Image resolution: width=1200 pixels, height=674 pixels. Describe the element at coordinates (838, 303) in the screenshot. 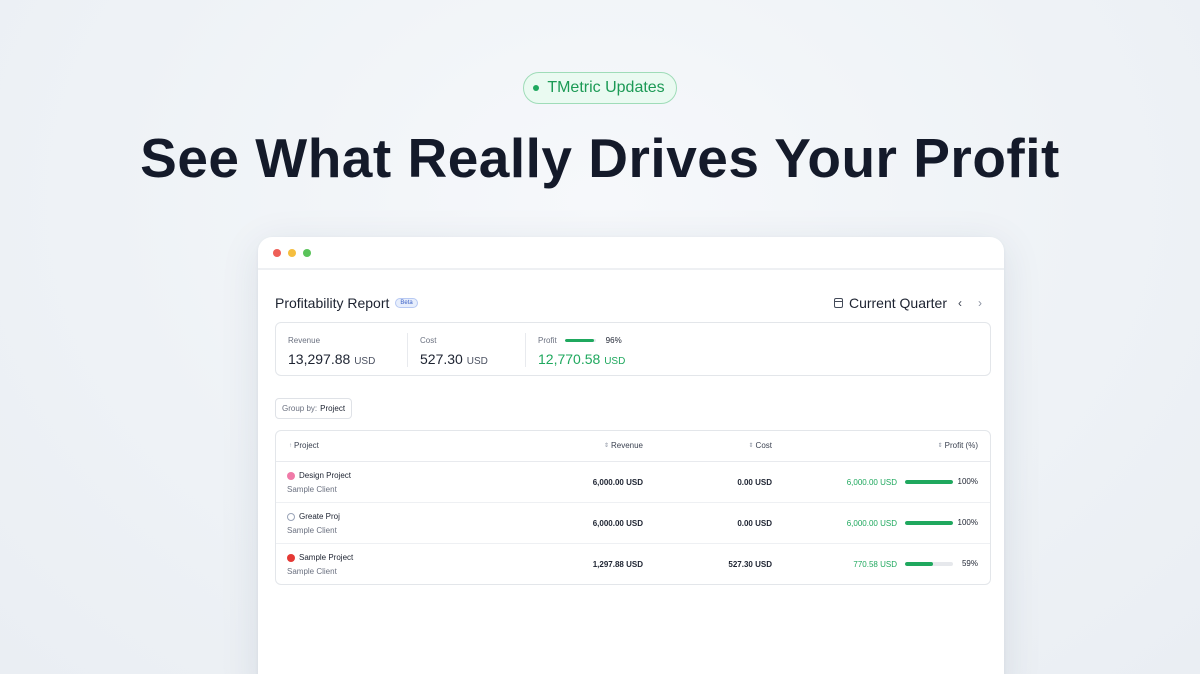

I see `calendar-icon` at that location.